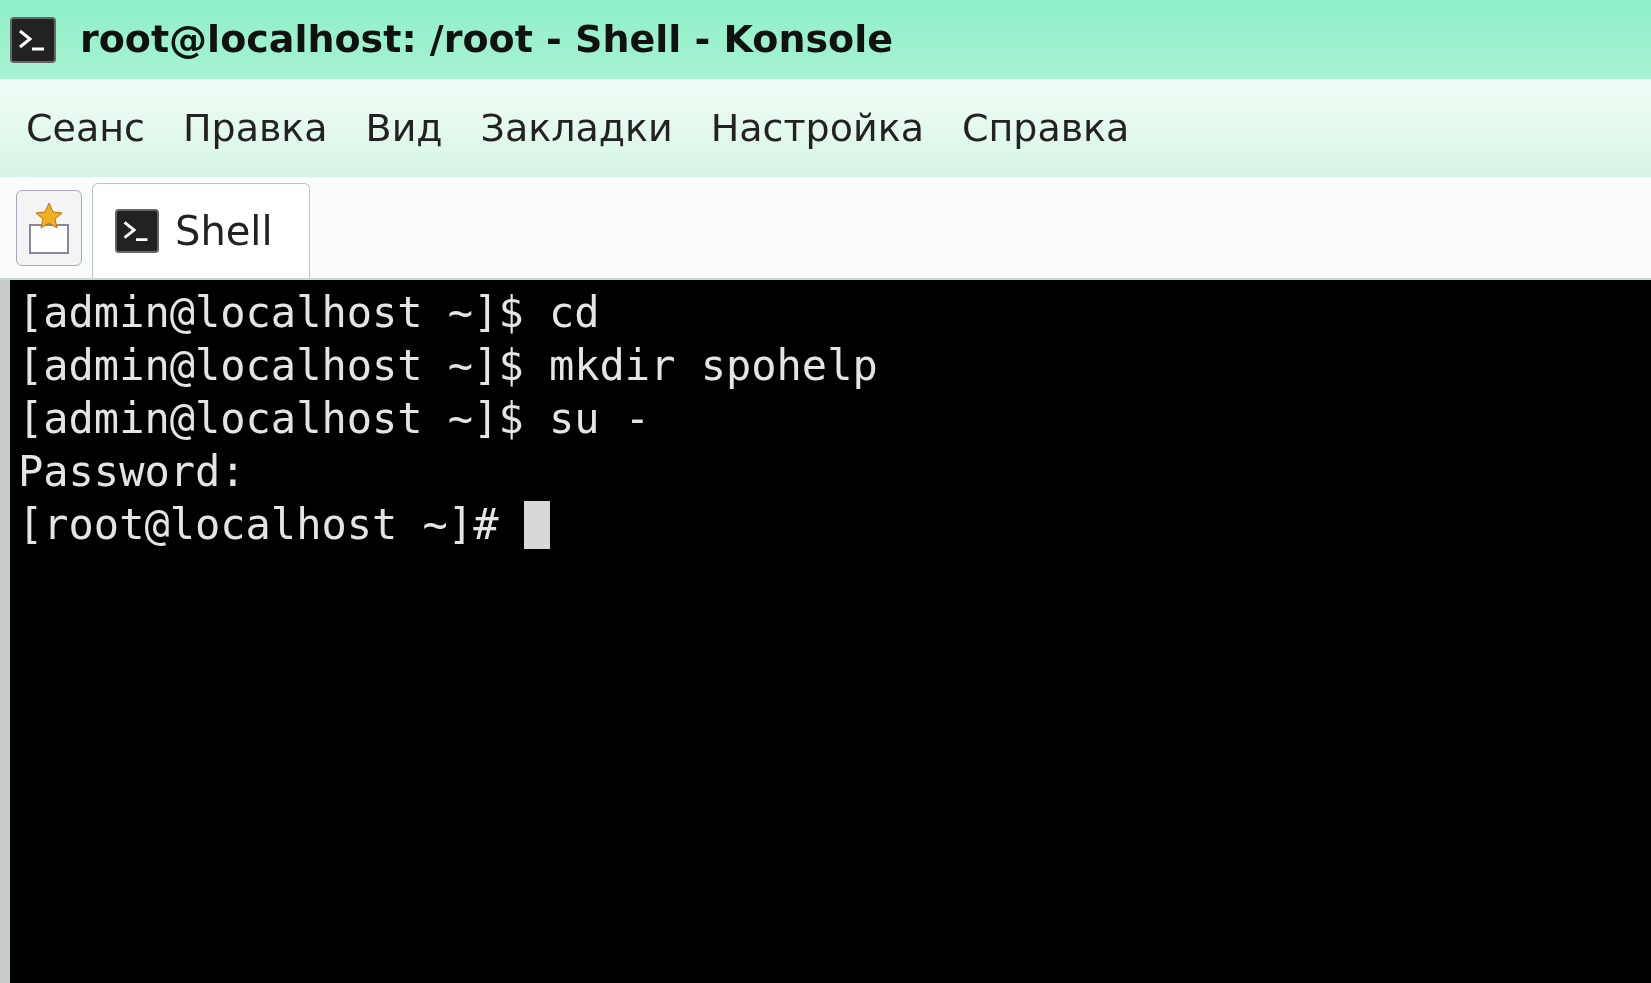 The height and width of the screenshot is (983, 1651). What do you see at coordinates (536, 524) in the screenshot?
I see `text-cursor` at bounding box center [536, 524].